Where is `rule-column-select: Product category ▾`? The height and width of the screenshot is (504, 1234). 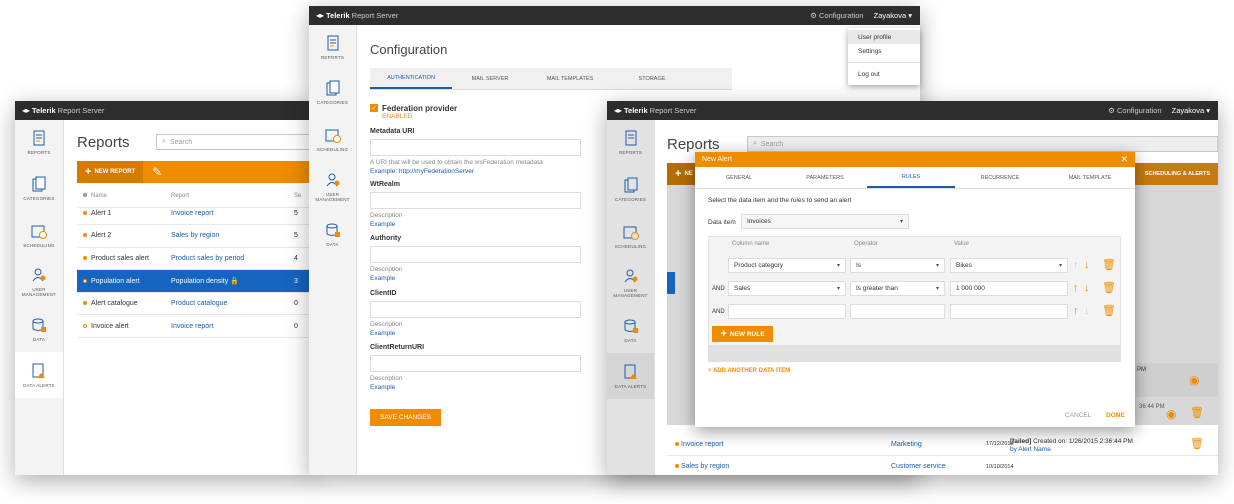
rule-column-select: Product category ▾ is located at coordinates (787, 265).